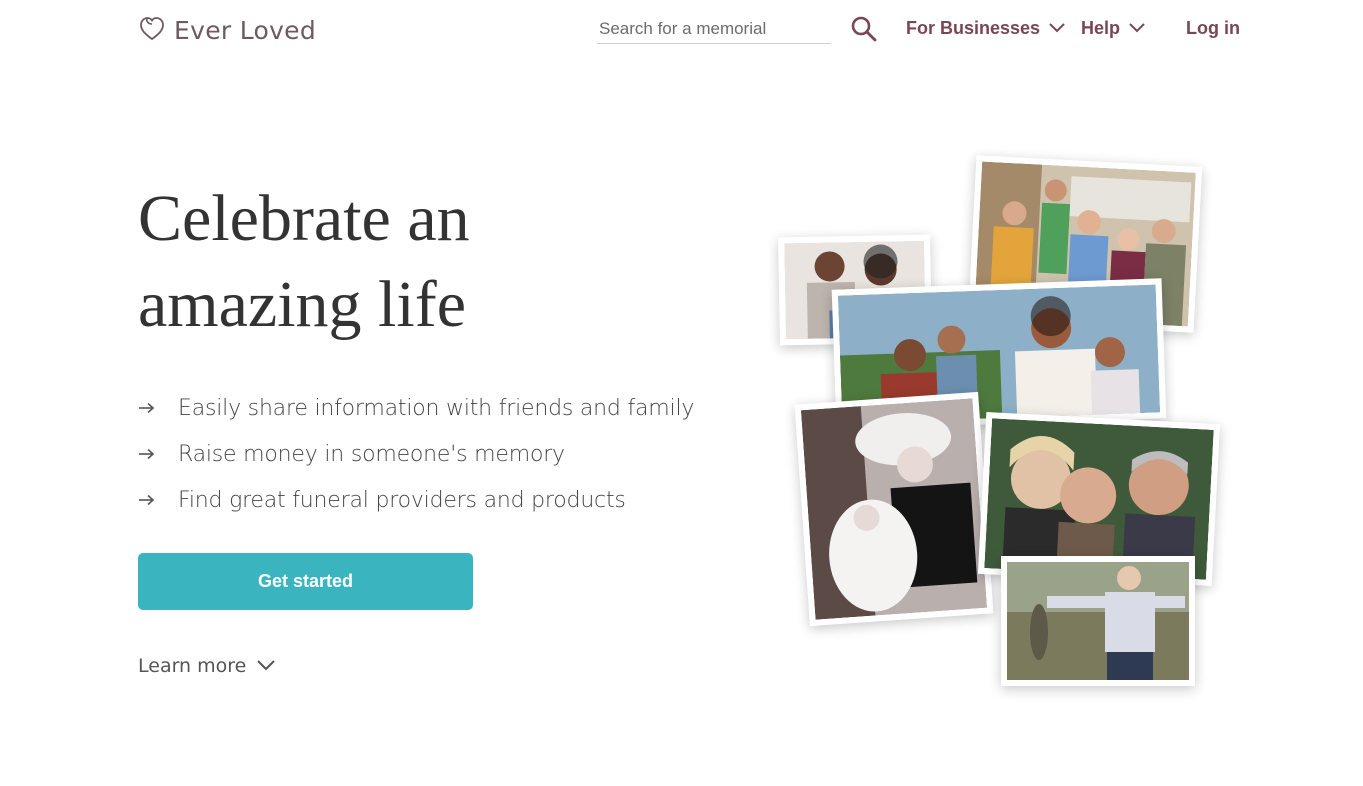 Image resolution: width=1363 pixels, height=786 pixels. Describe the element at coordinates (894, 509) in the screenshot. I see `photo-vintage-baby` at that location.